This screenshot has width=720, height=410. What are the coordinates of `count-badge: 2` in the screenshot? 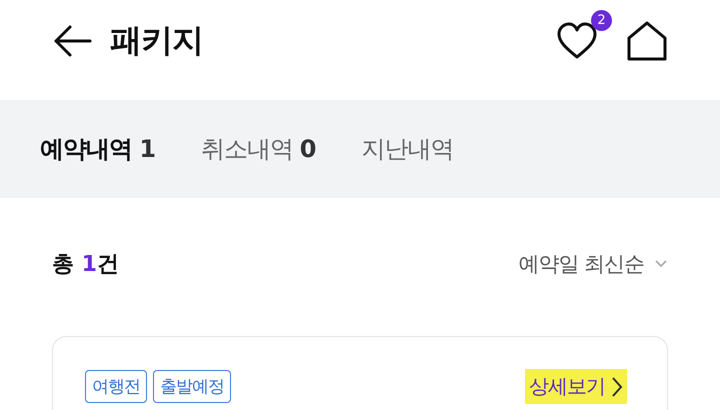 It's located at (601, 20).